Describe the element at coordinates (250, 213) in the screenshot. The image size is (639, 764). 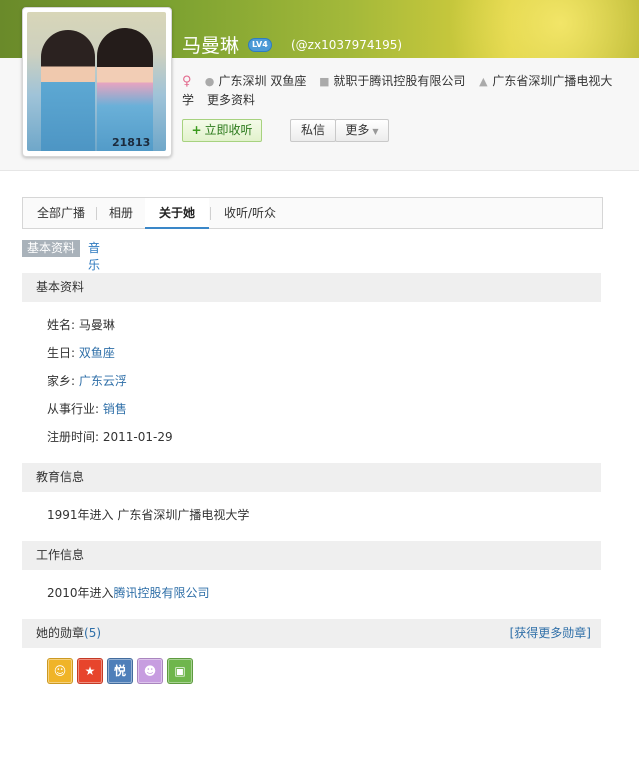
I see `tab-followers: 收听/听众` at that location.